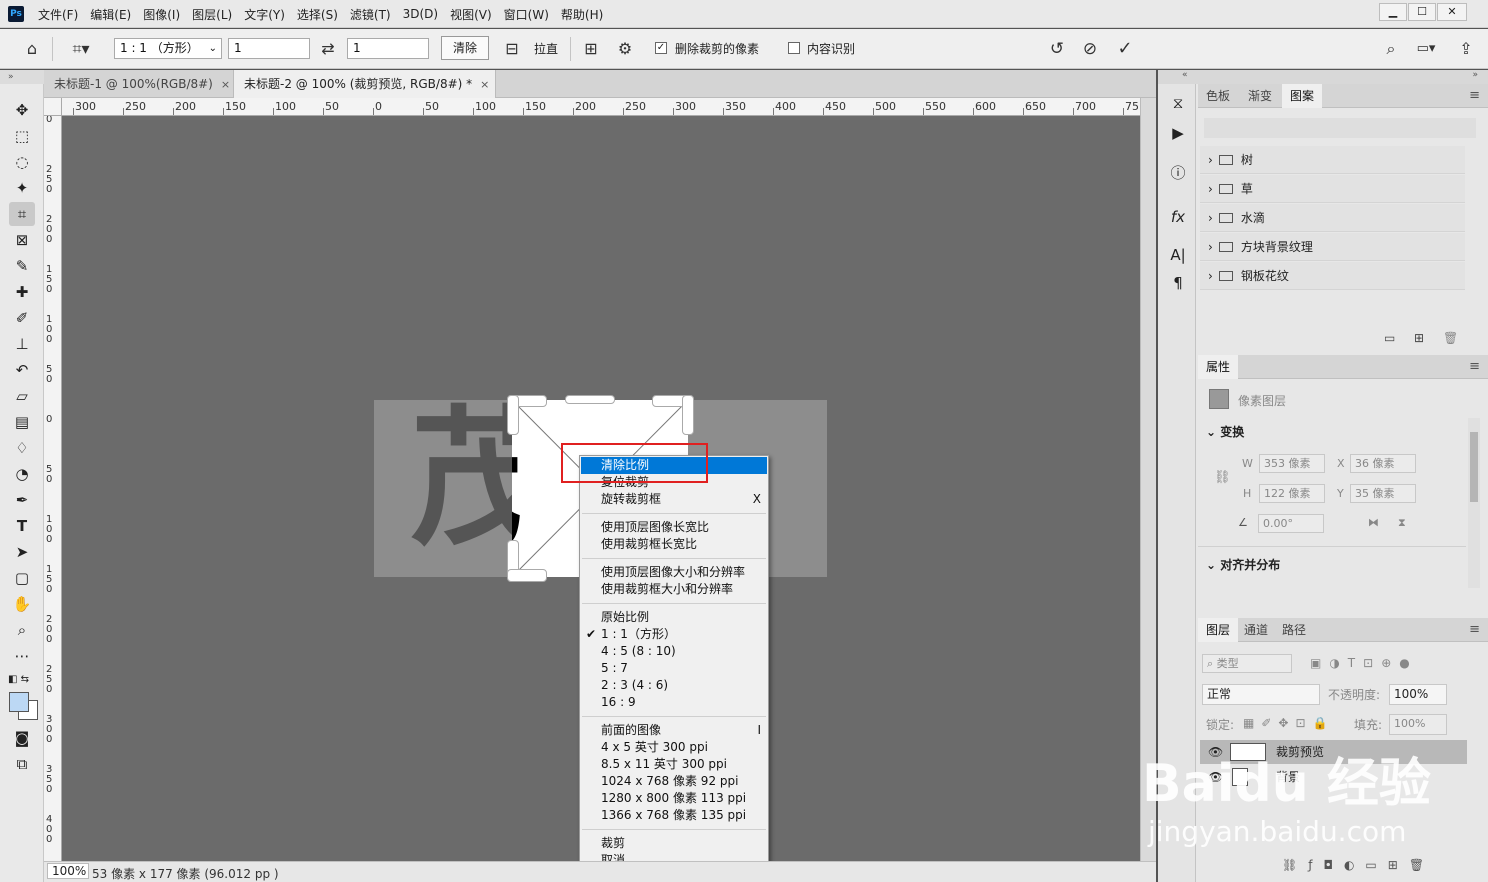 Image resolution: width=1488 pixels, height=882 pixels. Describe the element at coordinates (674, 527) in the screenshot. I see `context-menu-item: 使用顶层图像长宽比` at that location.